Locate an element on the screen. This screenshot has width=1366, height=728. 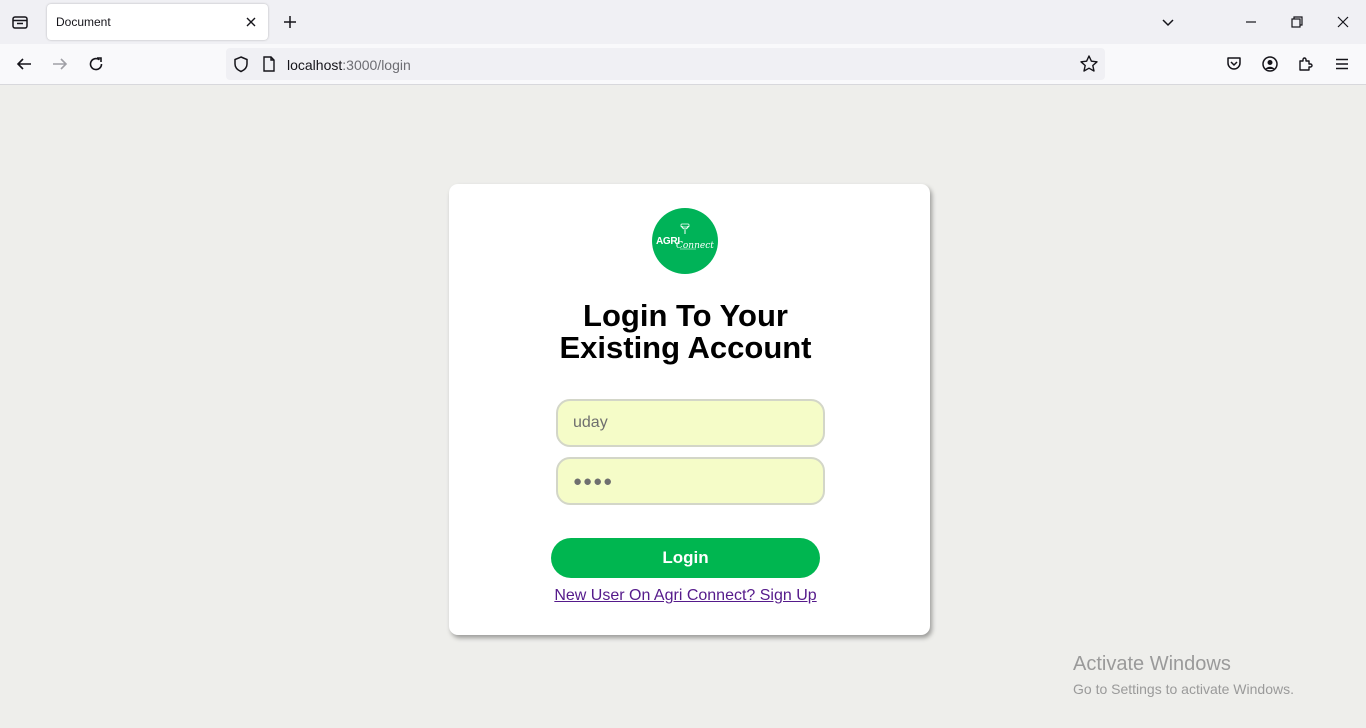
puzzle-icon is located at coordinates (1306, 64).